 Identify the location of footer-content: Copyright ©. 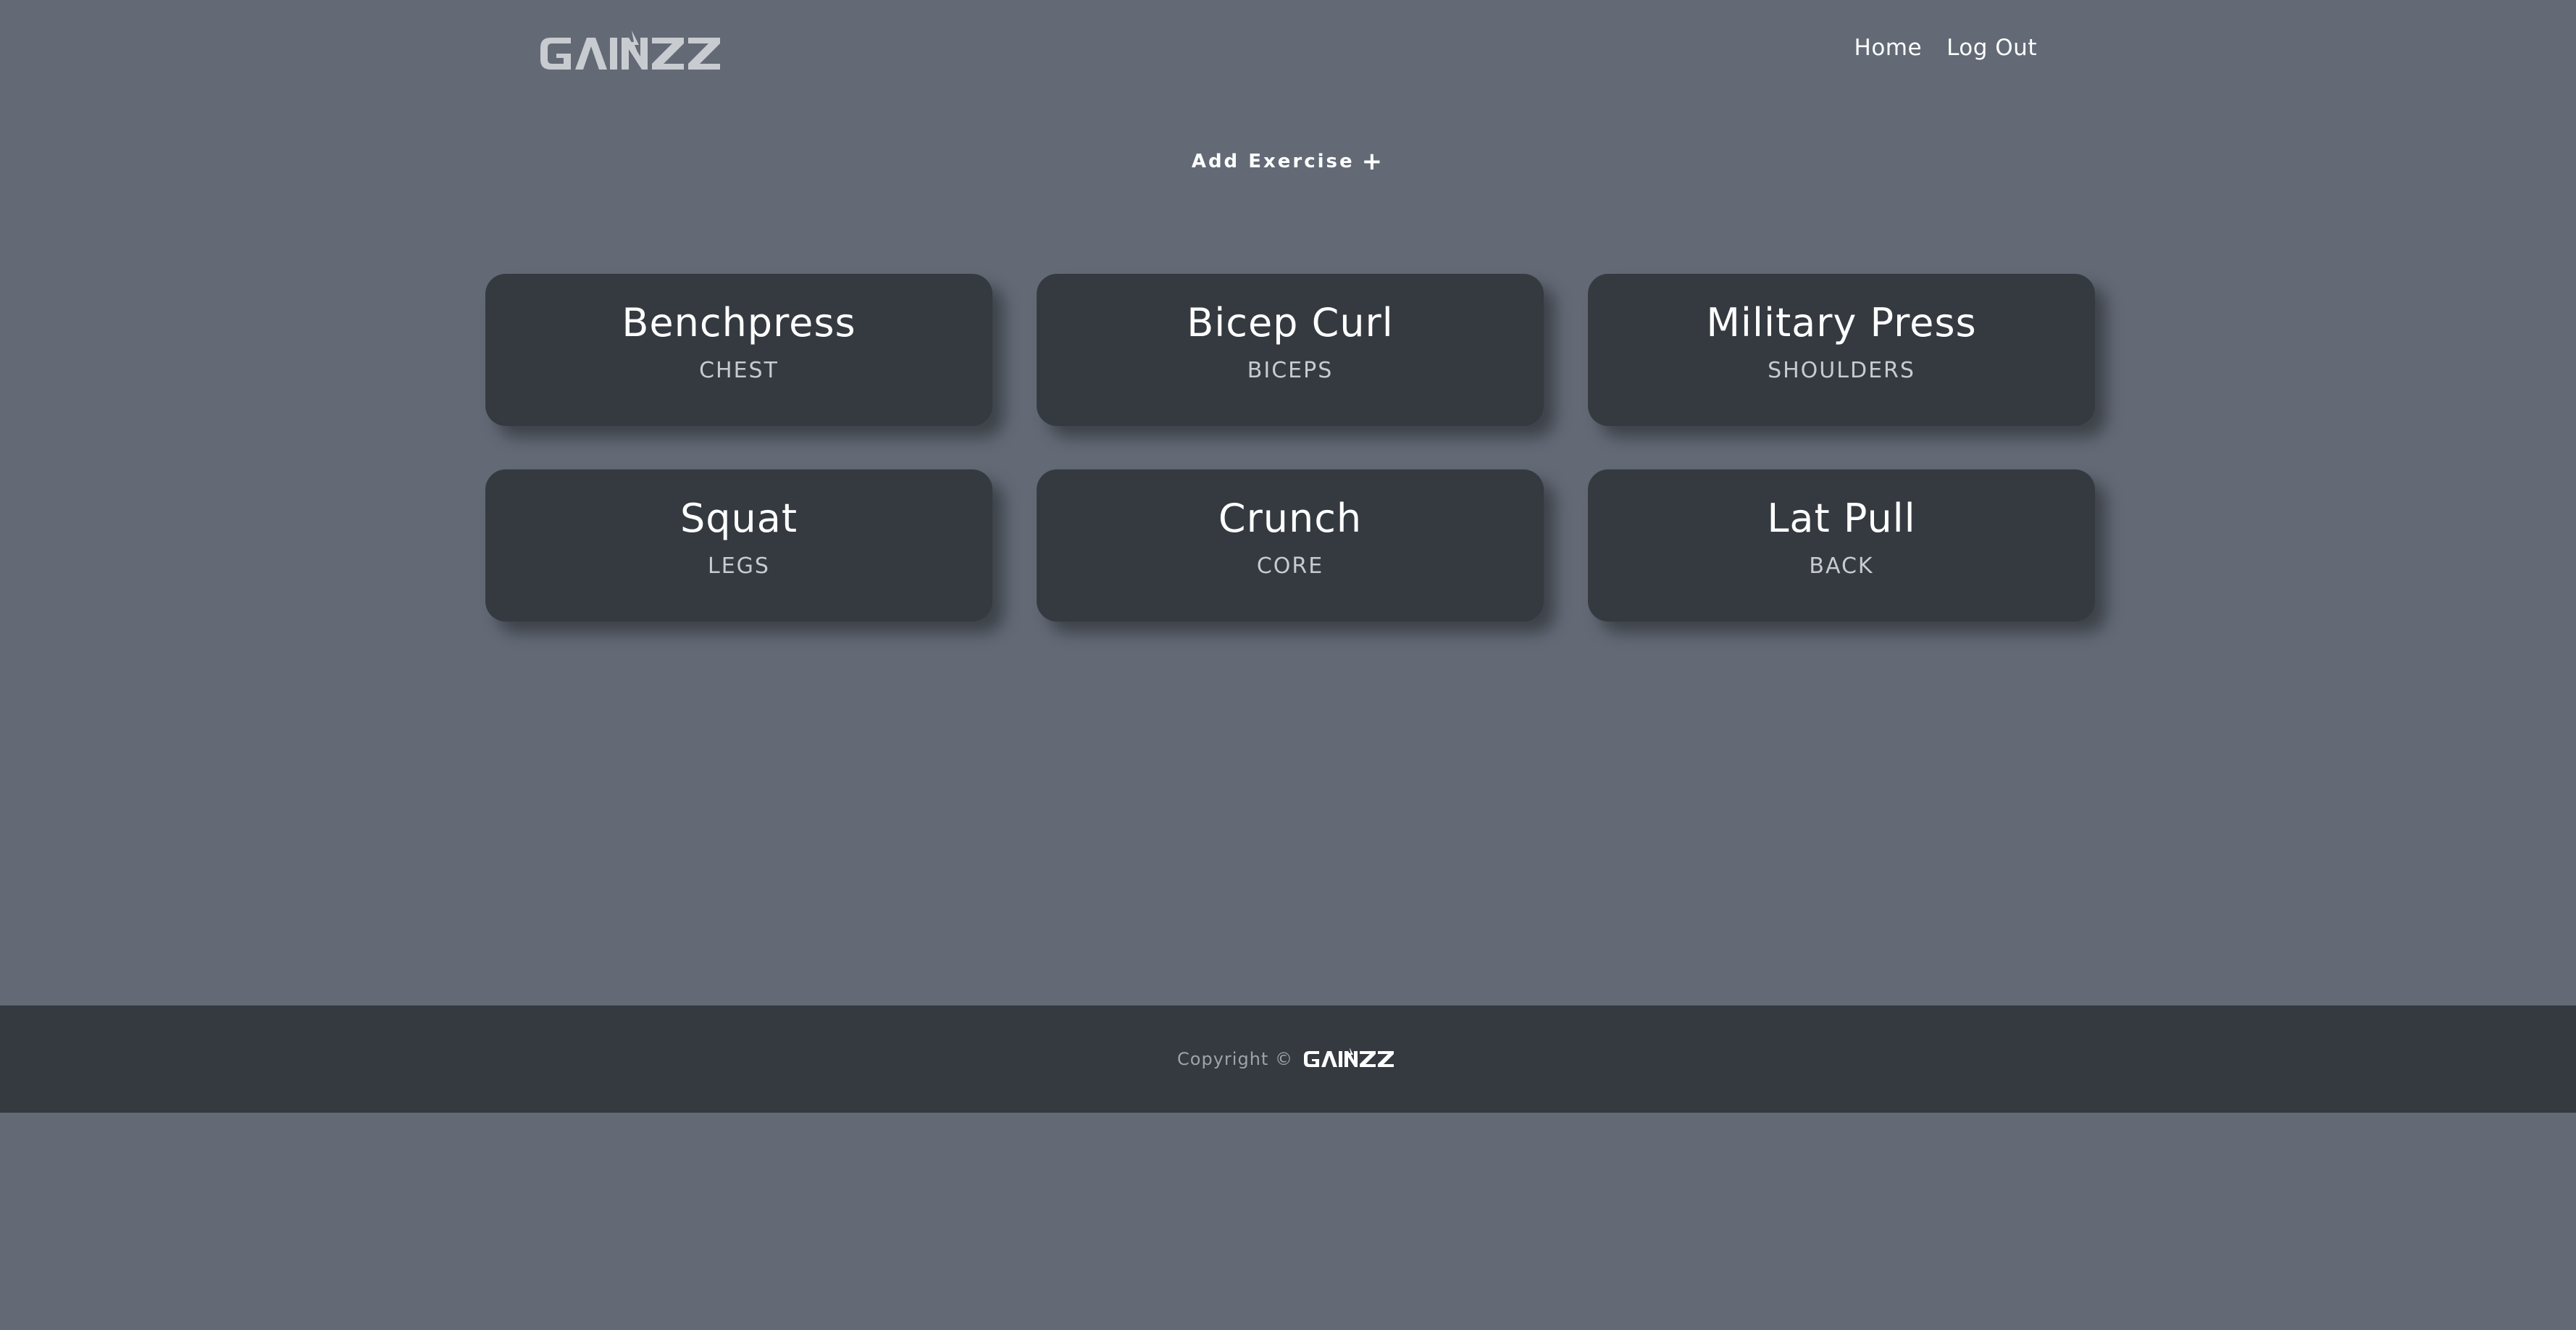
(1288, 1059).